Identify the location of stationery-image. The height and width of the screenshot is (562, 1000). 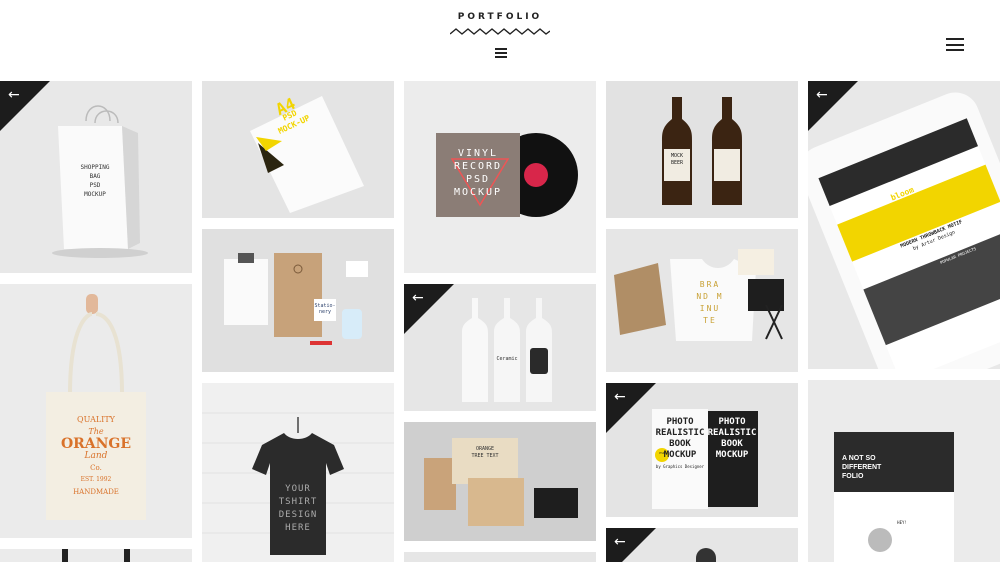
(296, 299).